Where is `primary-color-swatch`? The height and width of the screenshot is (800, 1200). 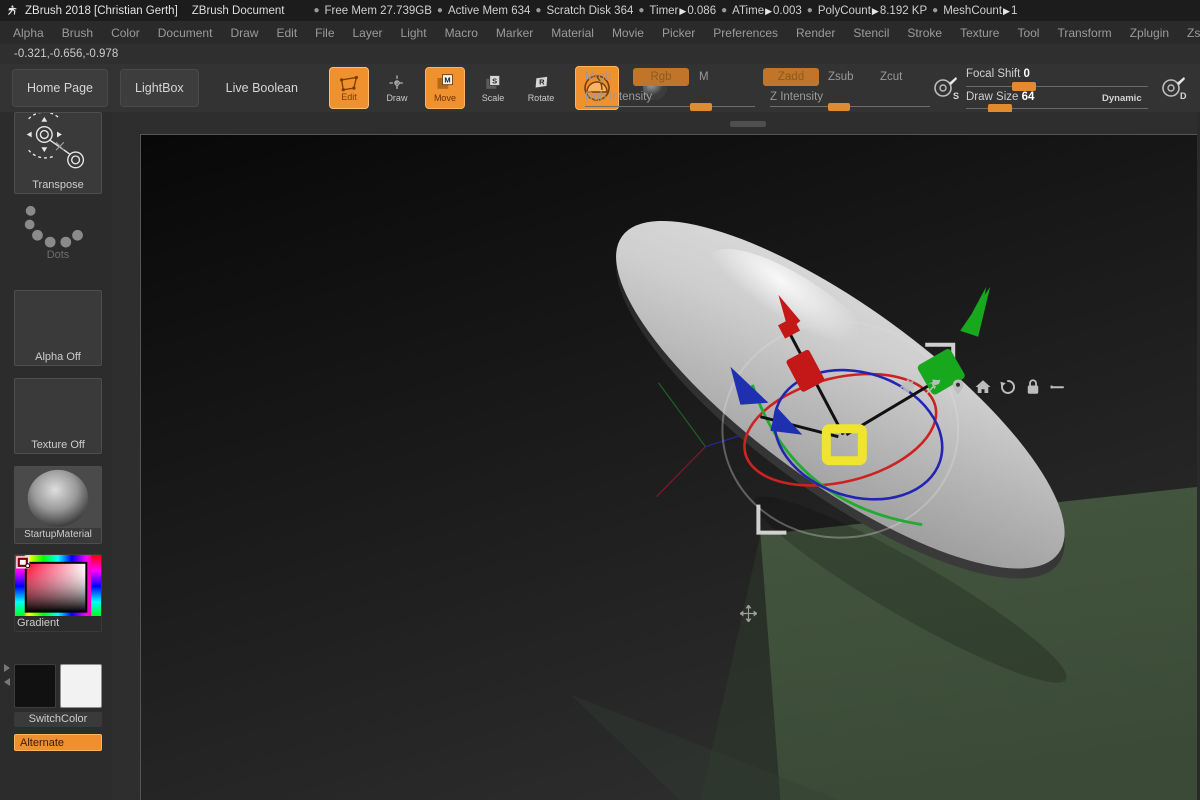 primary-color-swatch is located at coordinates (35, 686).